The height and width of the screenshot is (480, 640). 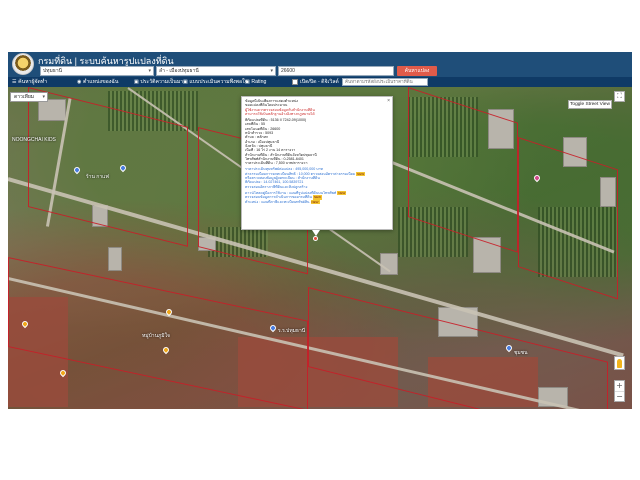 I want to click on map-place-label: ร้าน กาแฟ, so click(x=97, y=177).